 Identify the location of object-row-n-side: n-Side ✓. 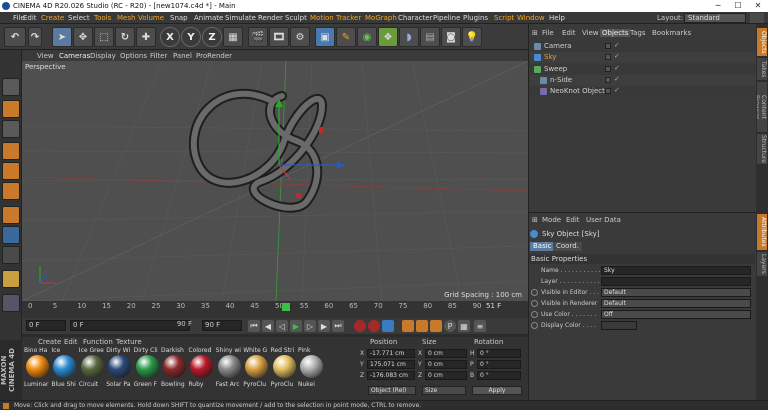
(643, 80).